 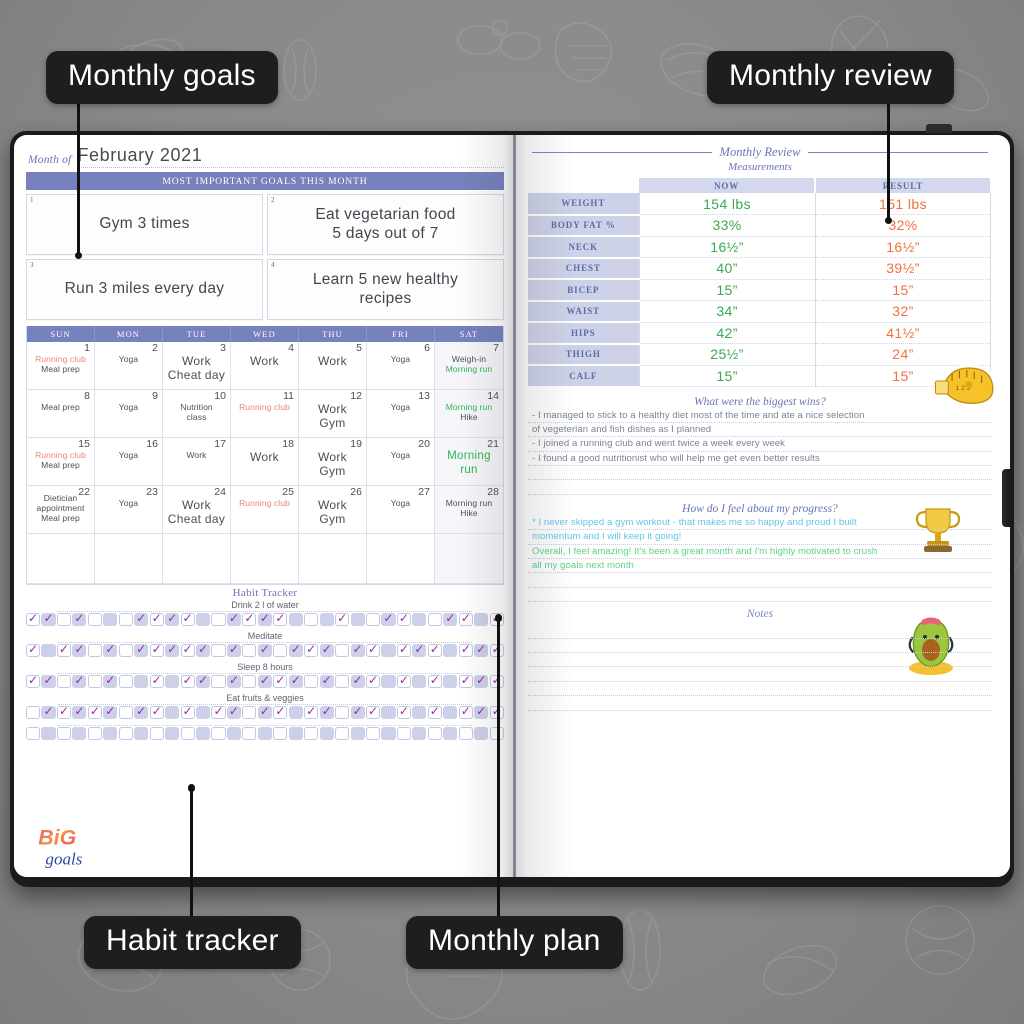 I want to click on calendar-day-cell: 8 Meal prep, so click(x=61, y=414).